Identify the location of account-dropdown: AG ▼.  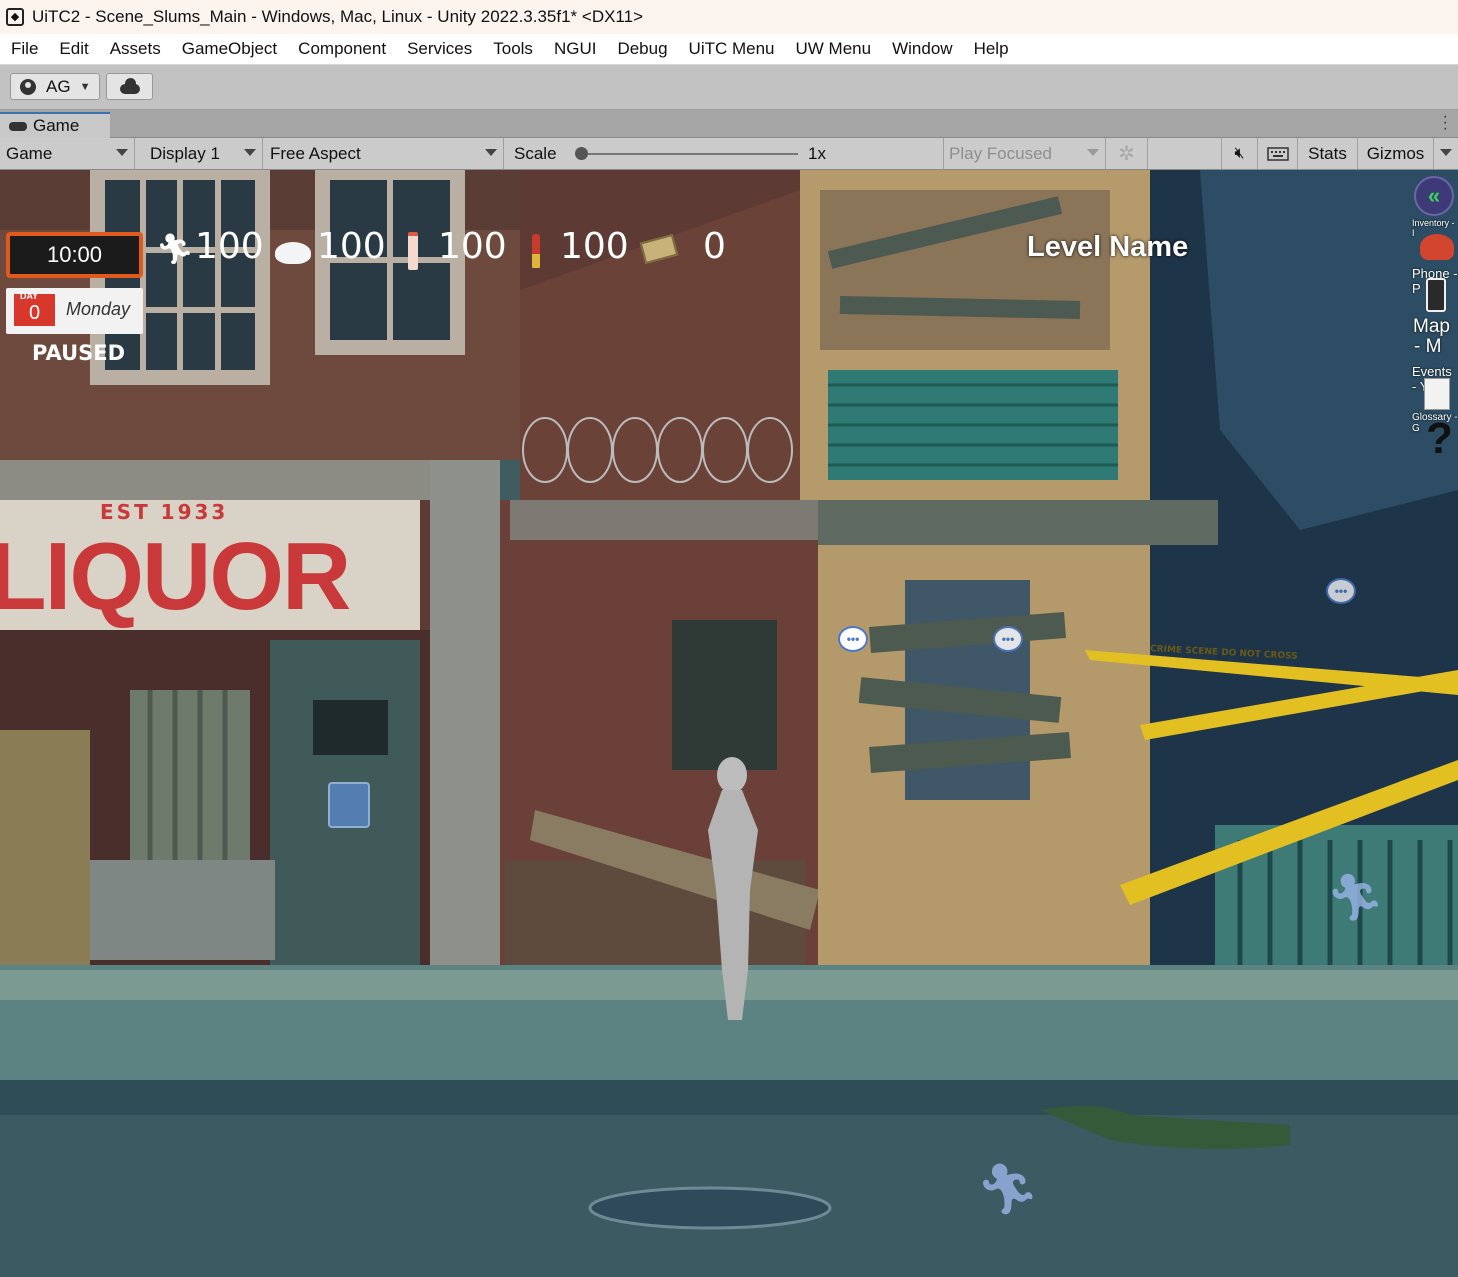
(55, 86).